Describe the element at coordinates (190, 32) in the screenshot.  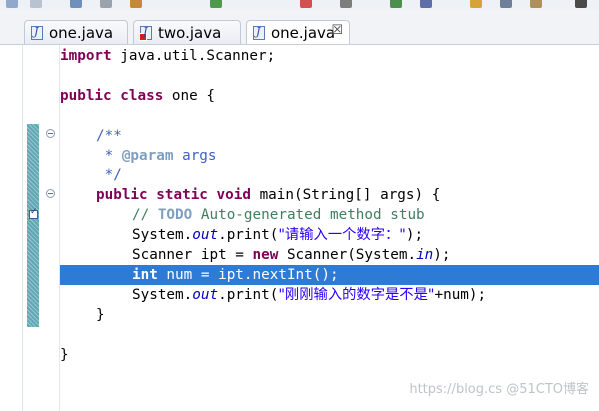
I see `tab-label: two.java` at that location.